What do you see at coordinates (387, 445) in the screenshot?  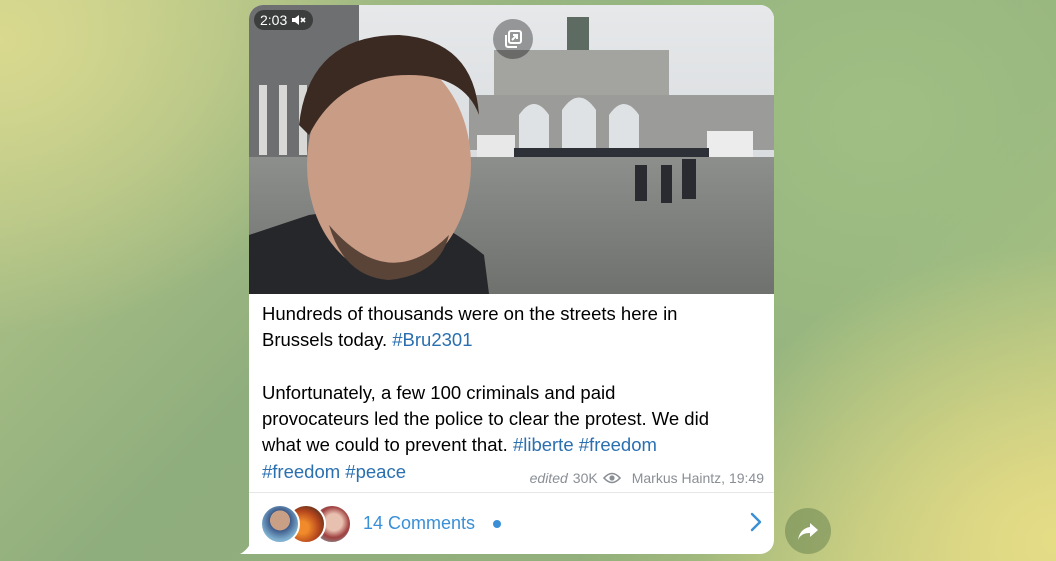 I see `text-line: what we could to prevent that.` at bounding box center [387, 445].